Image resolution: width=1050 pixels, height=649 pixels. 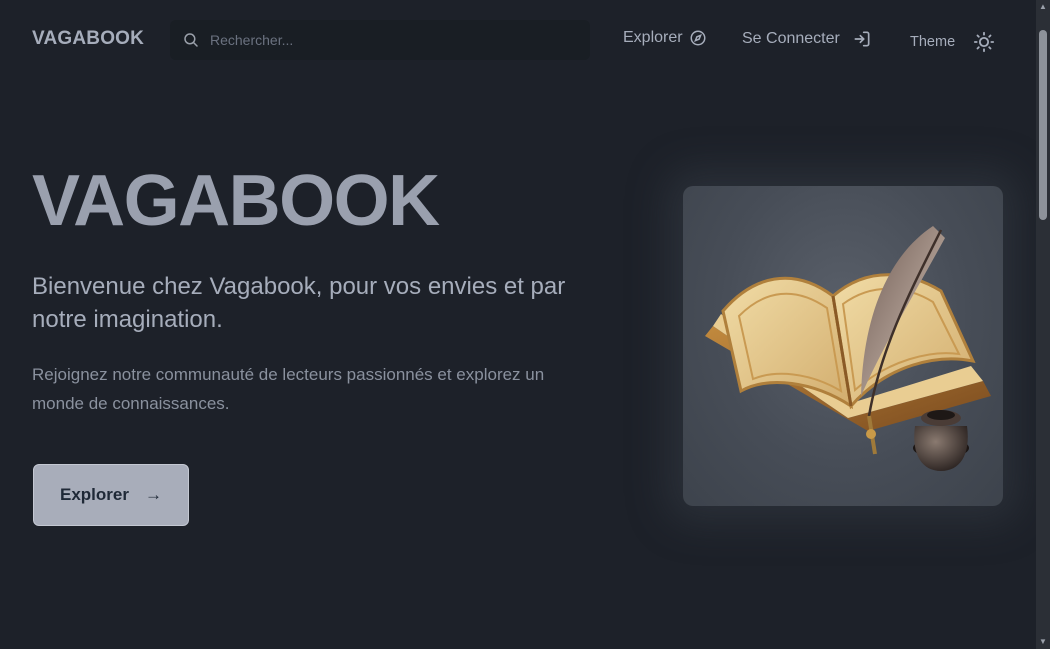 I want to click on explore-button: Explorer →, so click(x=111, y=495).